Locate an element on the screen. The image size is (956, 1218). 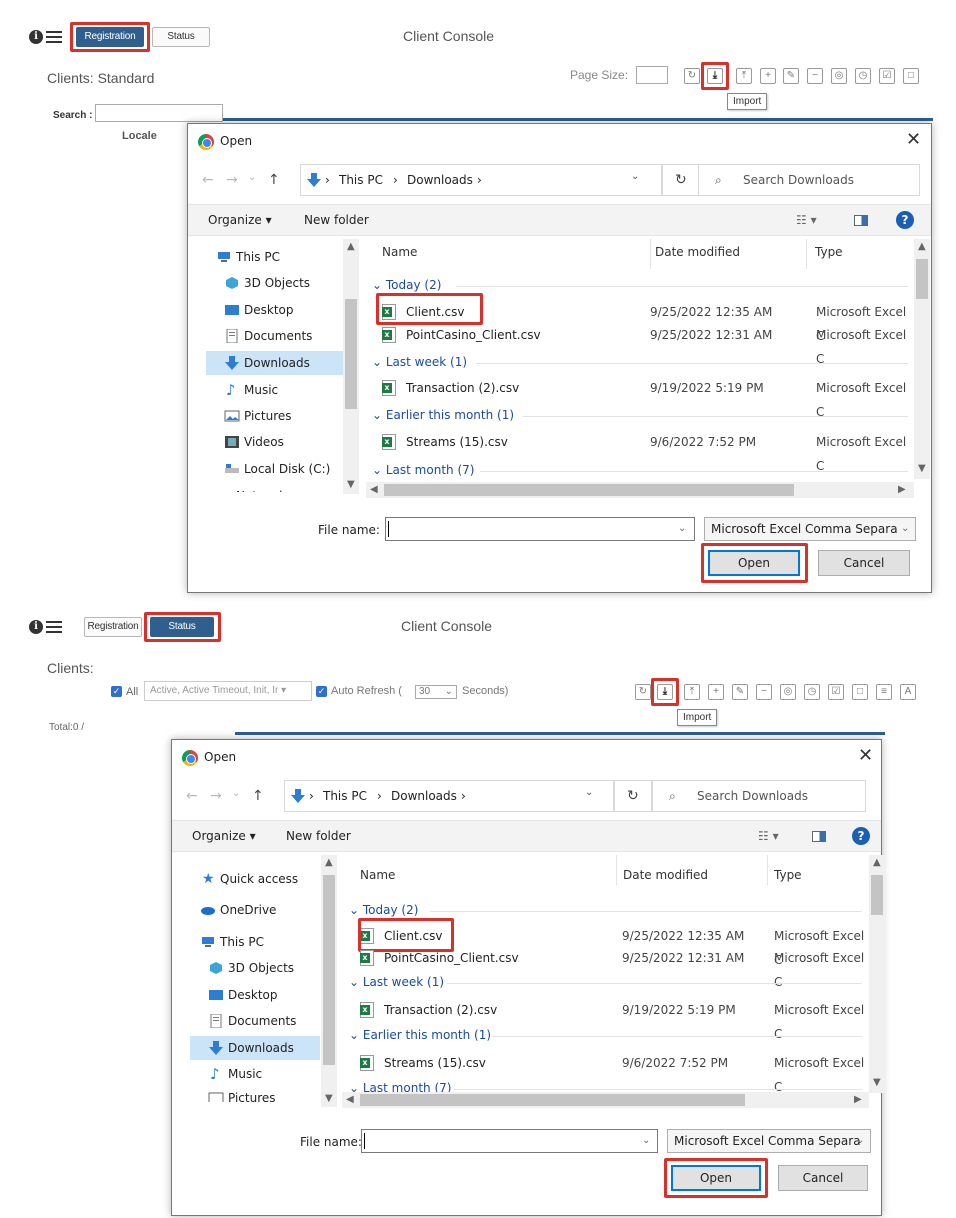
tab-status: Status is located at coordinates (182, 627).